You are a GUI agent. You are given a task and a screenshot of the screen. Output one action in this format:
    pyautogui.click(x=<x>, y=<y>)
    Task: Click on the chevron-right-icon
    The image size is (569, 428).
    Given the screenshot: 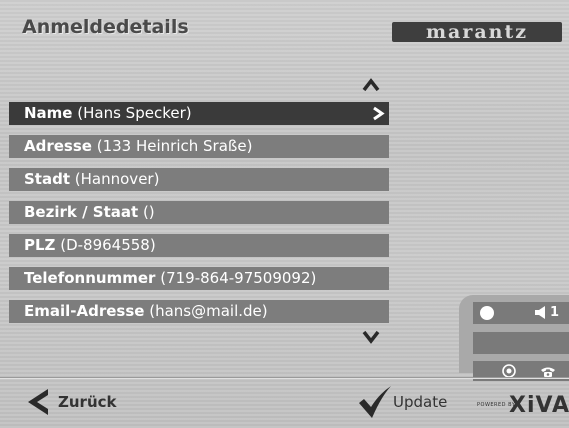 What is the action you would take?
    pyautogui.click(x=379, y=113)
    